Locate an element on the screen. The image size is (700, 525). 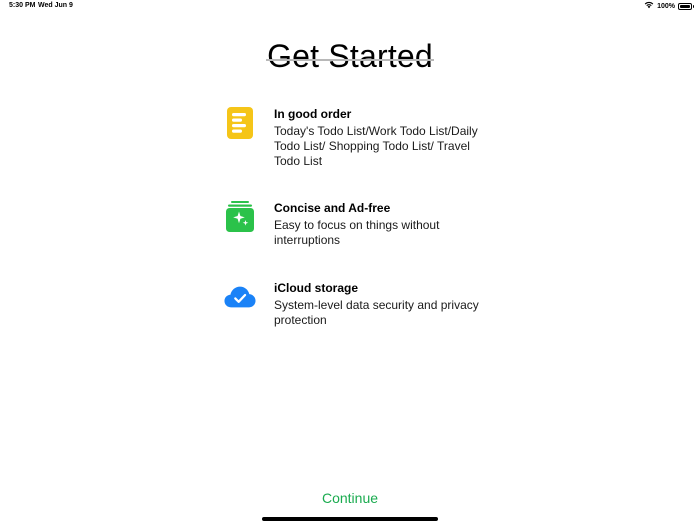
status-indicators: 100% is located at coordinates (669, 6).